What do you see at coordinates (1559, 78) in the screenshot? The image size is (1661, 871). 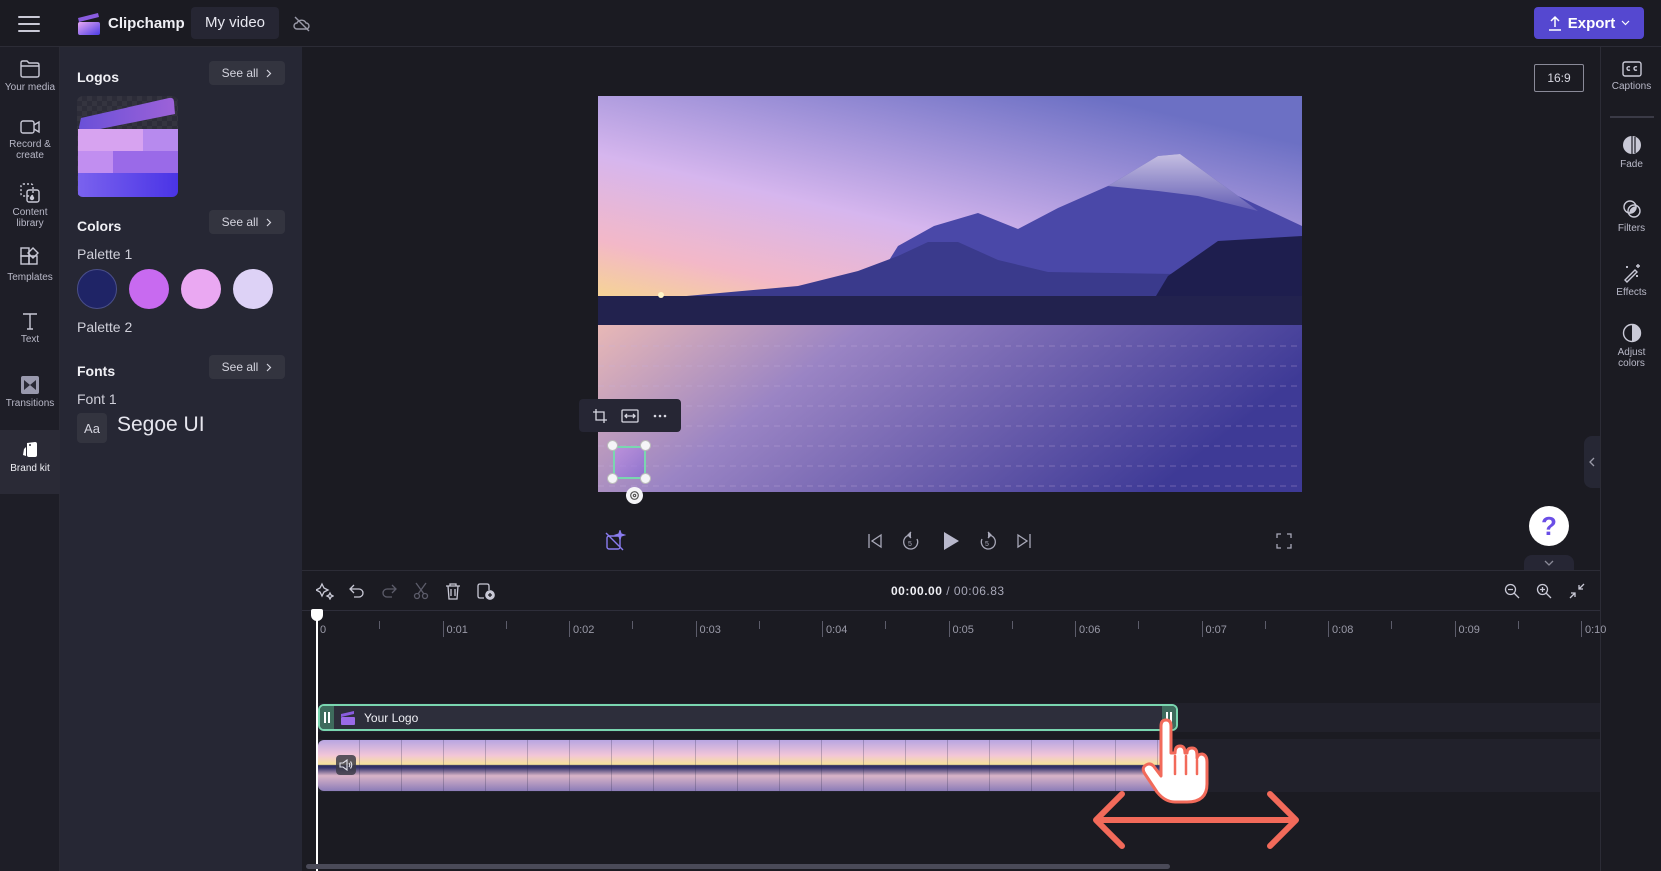 I see `aspect-ratio-button: 16:9` at bounding box center [1559, 78].